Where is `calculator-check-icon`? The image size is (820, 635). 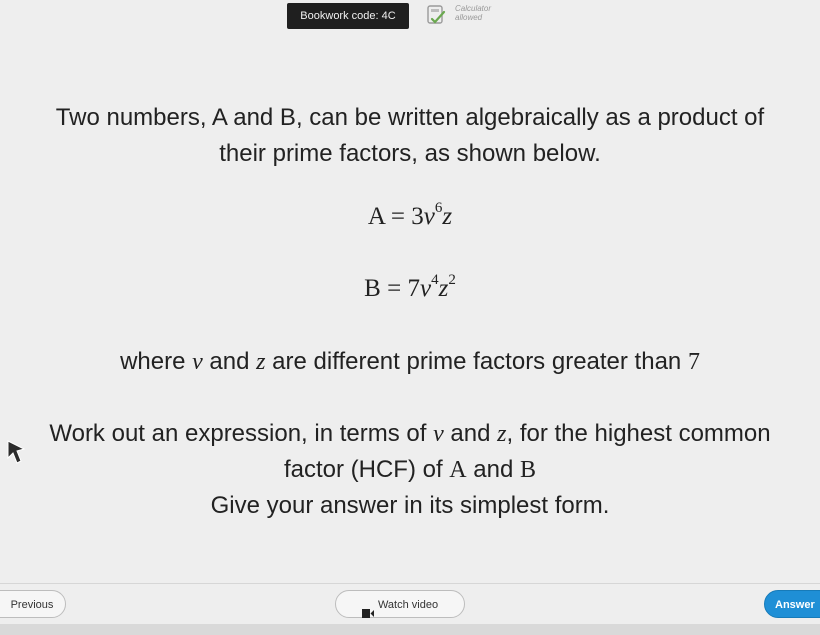 calculator-check-icon is located at coordinates (436, 15).